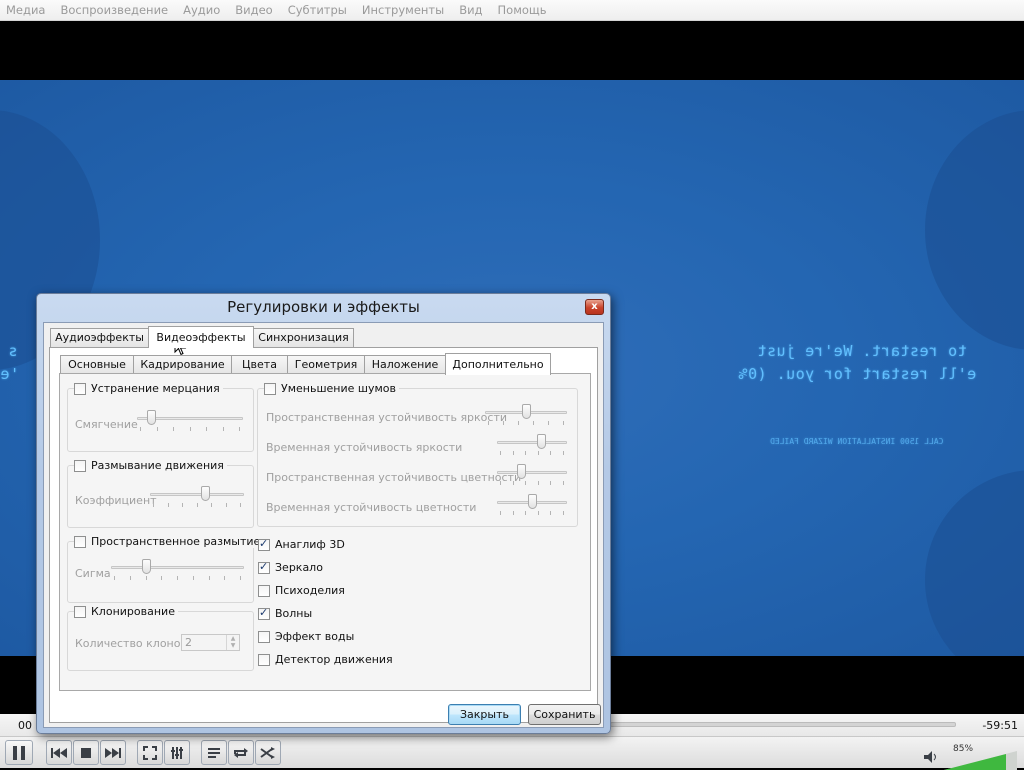 The width and height of the screenshot is (1024, 770). What do you see at coordinates (323, 307) in the screenshot?
I see `dialog-title: Регулировки и эффекты` at bounding box center [323, 307].